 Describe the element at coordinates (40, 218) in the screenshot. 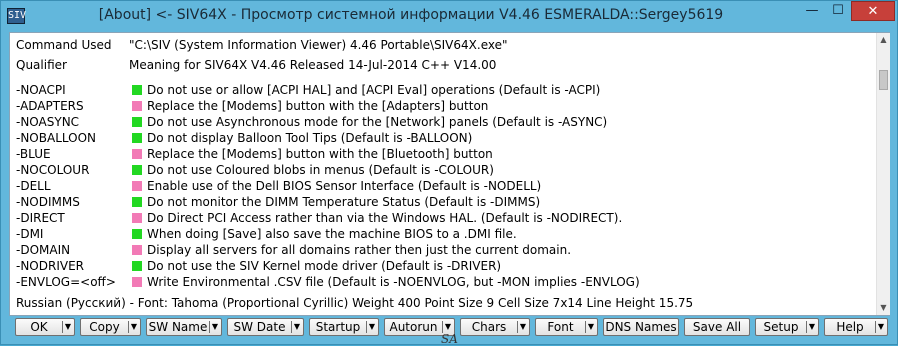

I see `option-flag: -DIRECT` at that location.